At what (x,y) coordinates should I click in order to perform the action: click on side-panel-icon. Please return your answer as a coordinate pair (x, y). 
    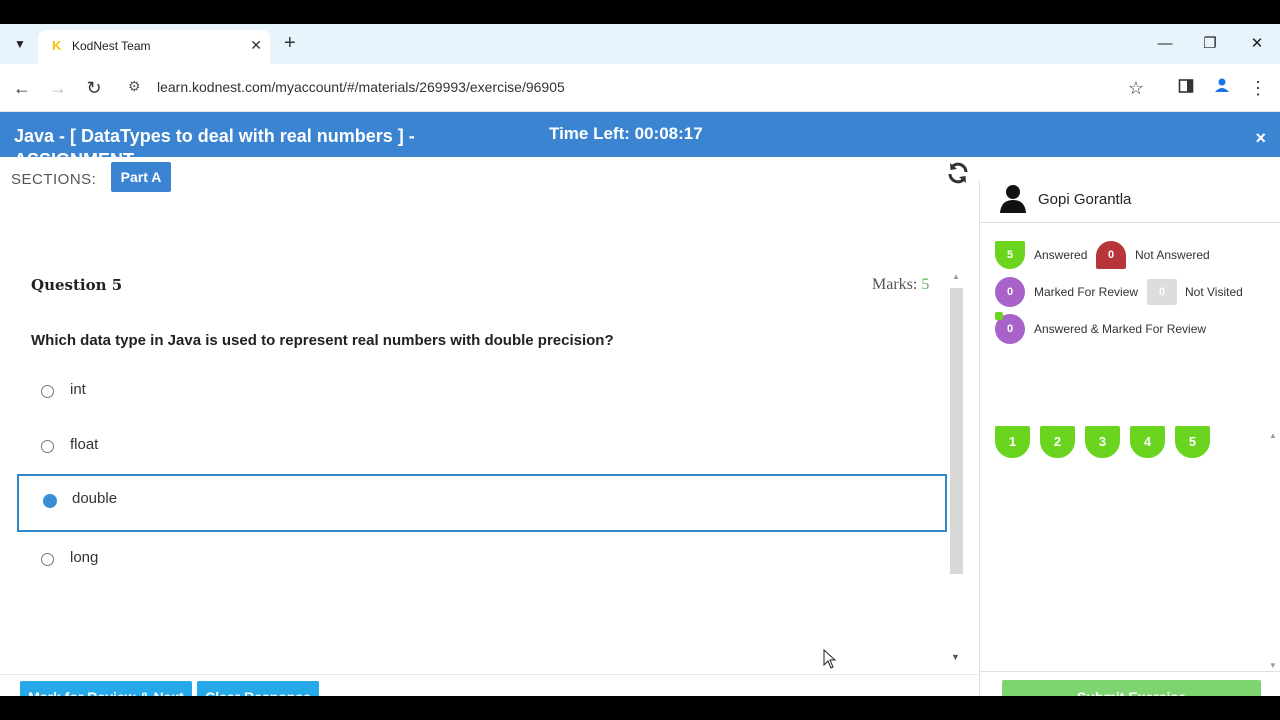
    Looking at the image, I should click on (1186, 88).